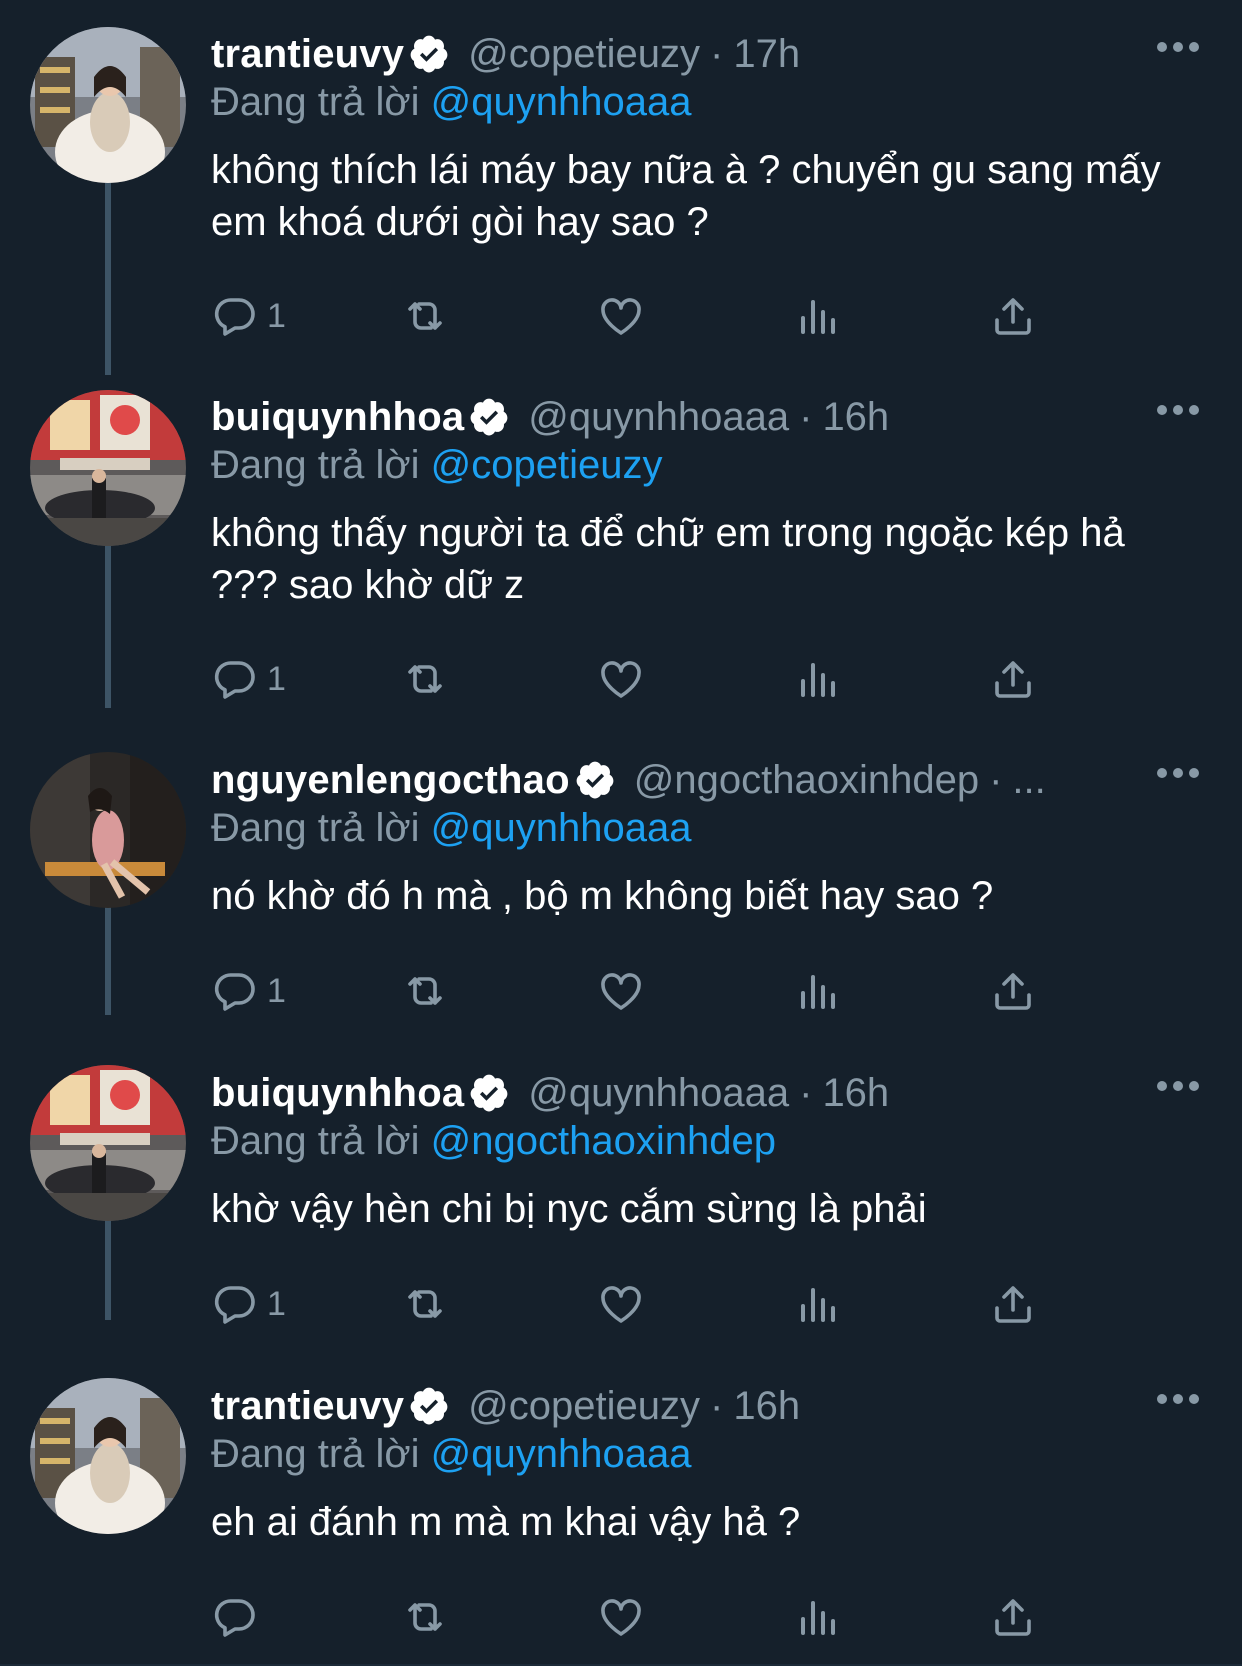 Image resolution: width=1242 pixels, height=1666 pixels. What do you see at coordinates (766, 54) in the screenshot?
I see `timestamp: 17h` at bounding box center [766, 54].